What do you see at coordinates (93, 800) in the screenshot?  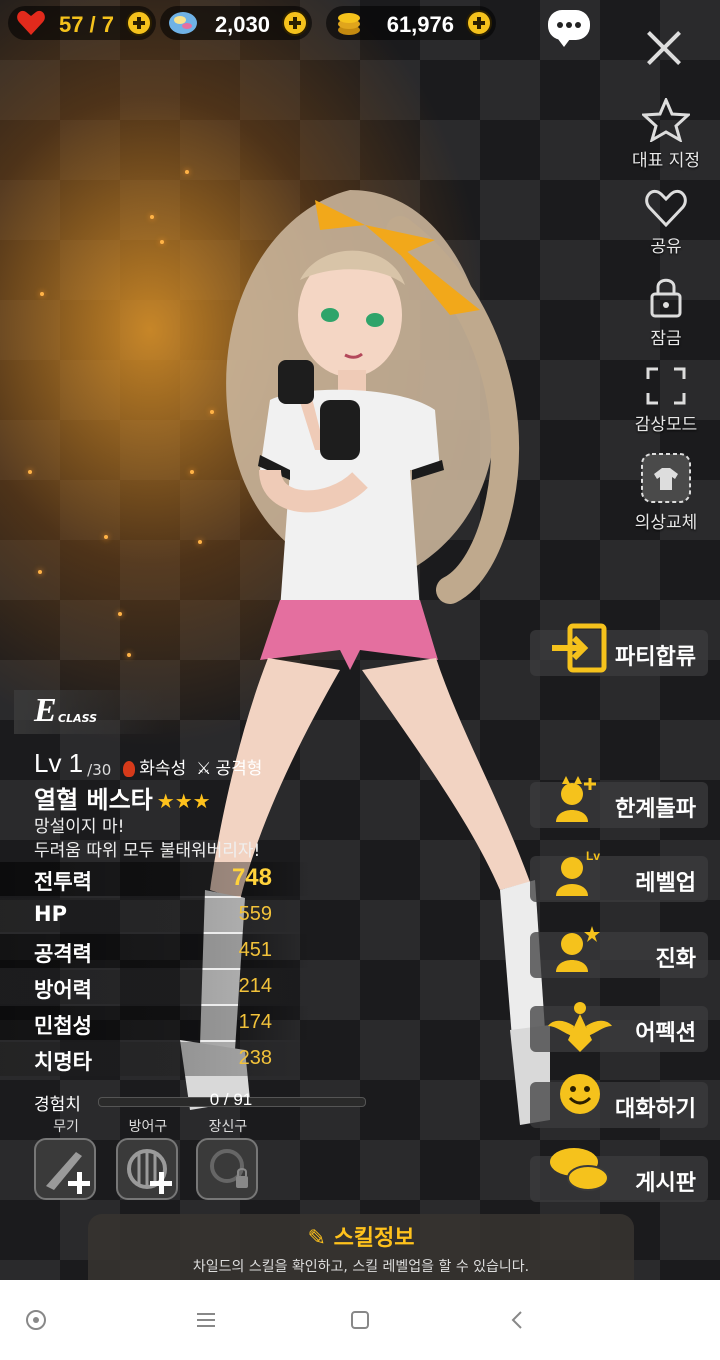 I see `character-name: 열혈 베스타` at bounding box center [93, 800].